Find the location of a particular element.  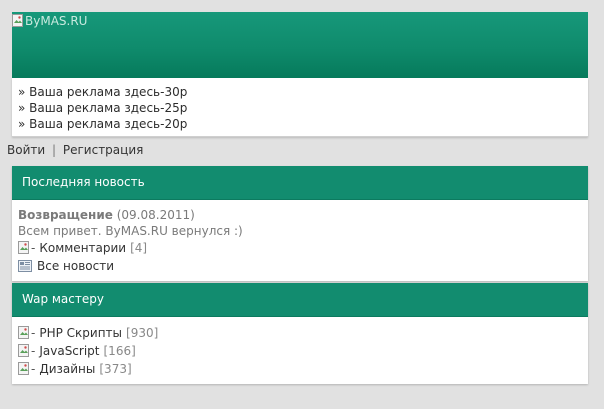

news-date: (09.08.2011) is located at coordinates (155, 215).